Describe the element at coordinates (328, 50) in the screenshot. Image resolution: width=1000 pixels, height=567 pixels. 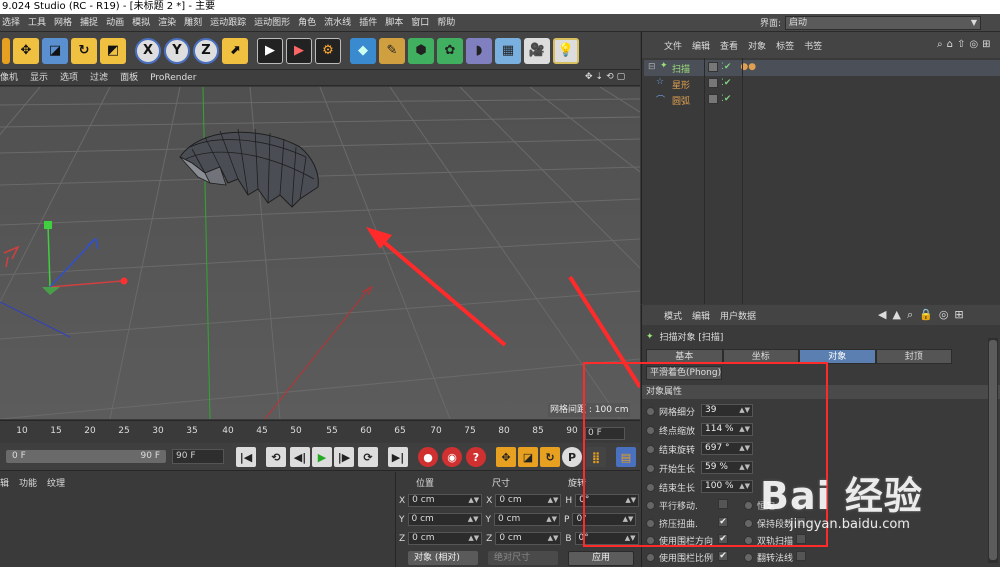
I see `render-settings-icon: ⚙` at that location.